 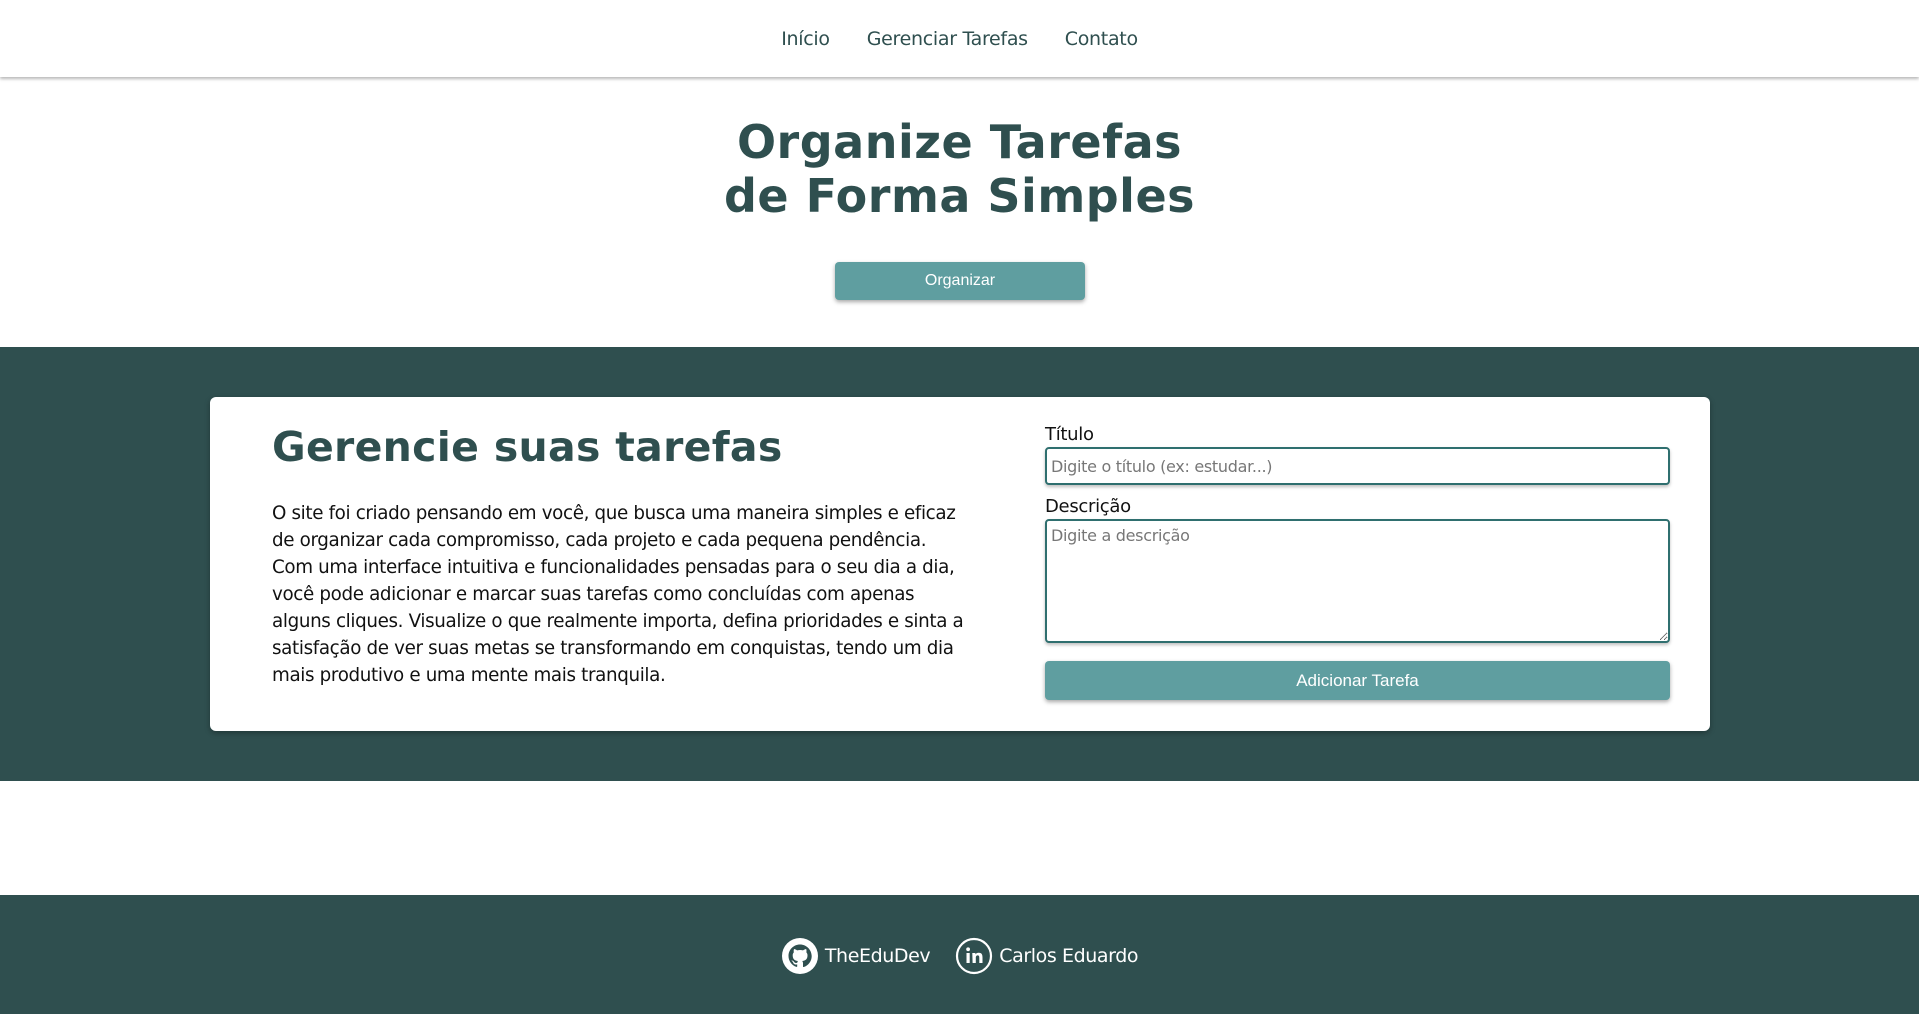 What do you see at coordinates (947, 39) in the screenshot?
I see `nav-link-gerenciar-tarefas: Gerenciar Tarefas` at bounding box center [947, 39].